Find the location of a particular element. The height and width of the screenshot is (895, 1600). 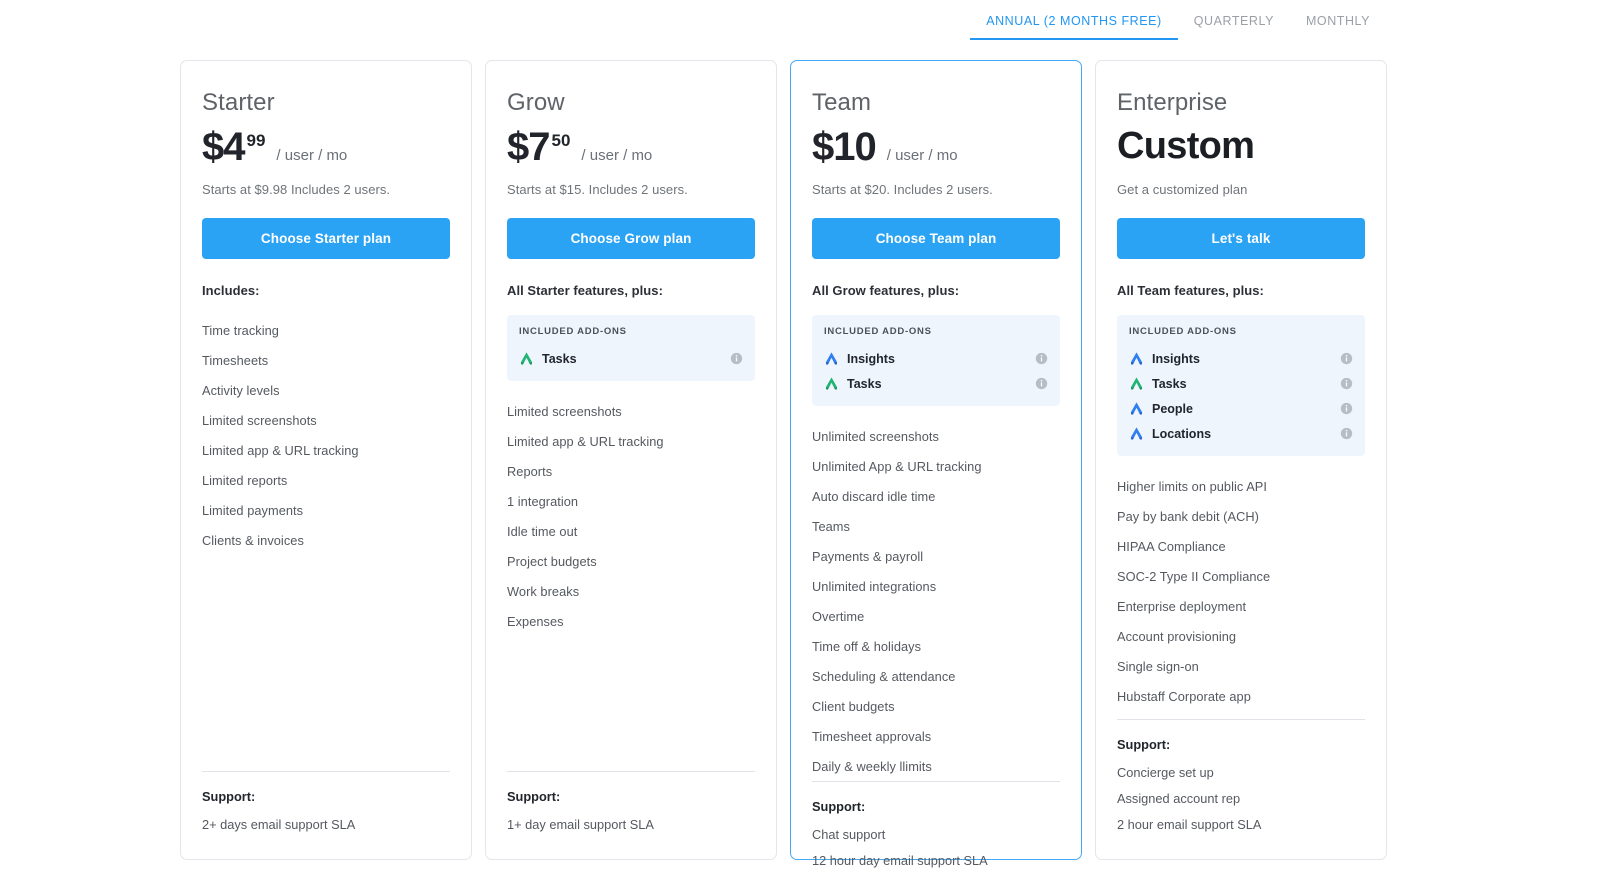

feature-item: Client budgets is located at coordinates (853, 706).